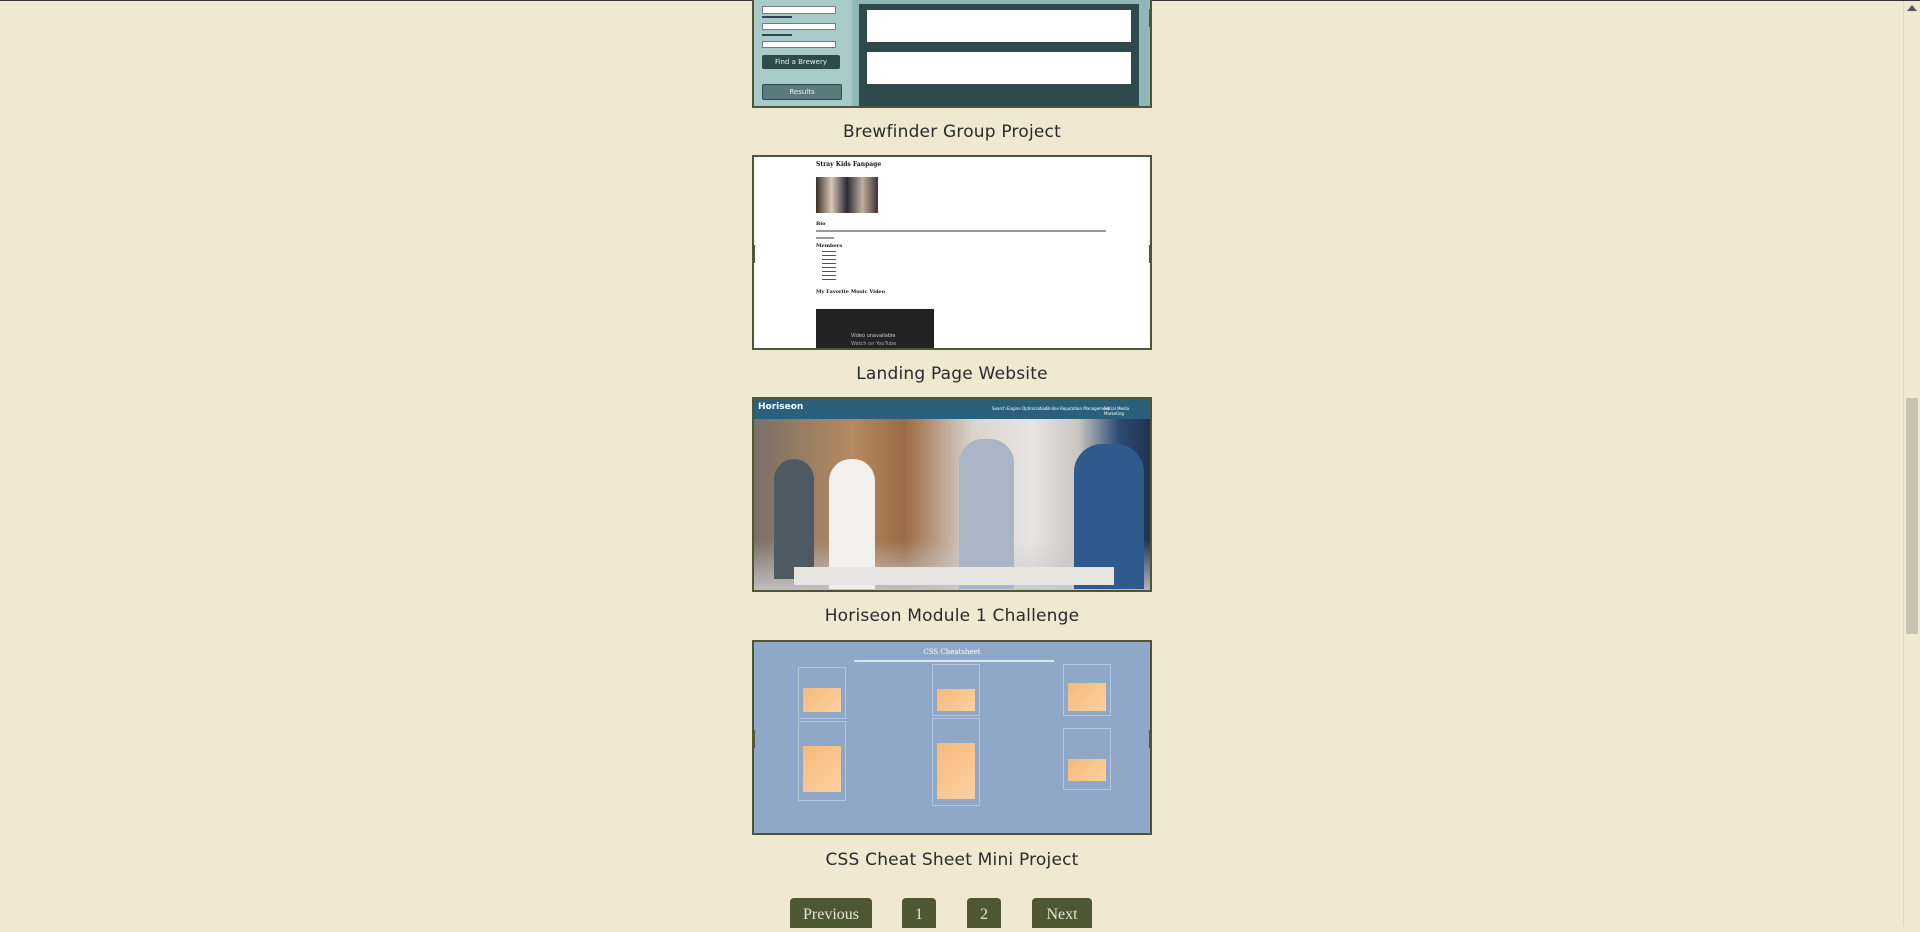  What do you see at coordinates (952, 132) in the screenshot?
I see `project-title: Brewfinder Group Project` at bounding box center [952, 132].